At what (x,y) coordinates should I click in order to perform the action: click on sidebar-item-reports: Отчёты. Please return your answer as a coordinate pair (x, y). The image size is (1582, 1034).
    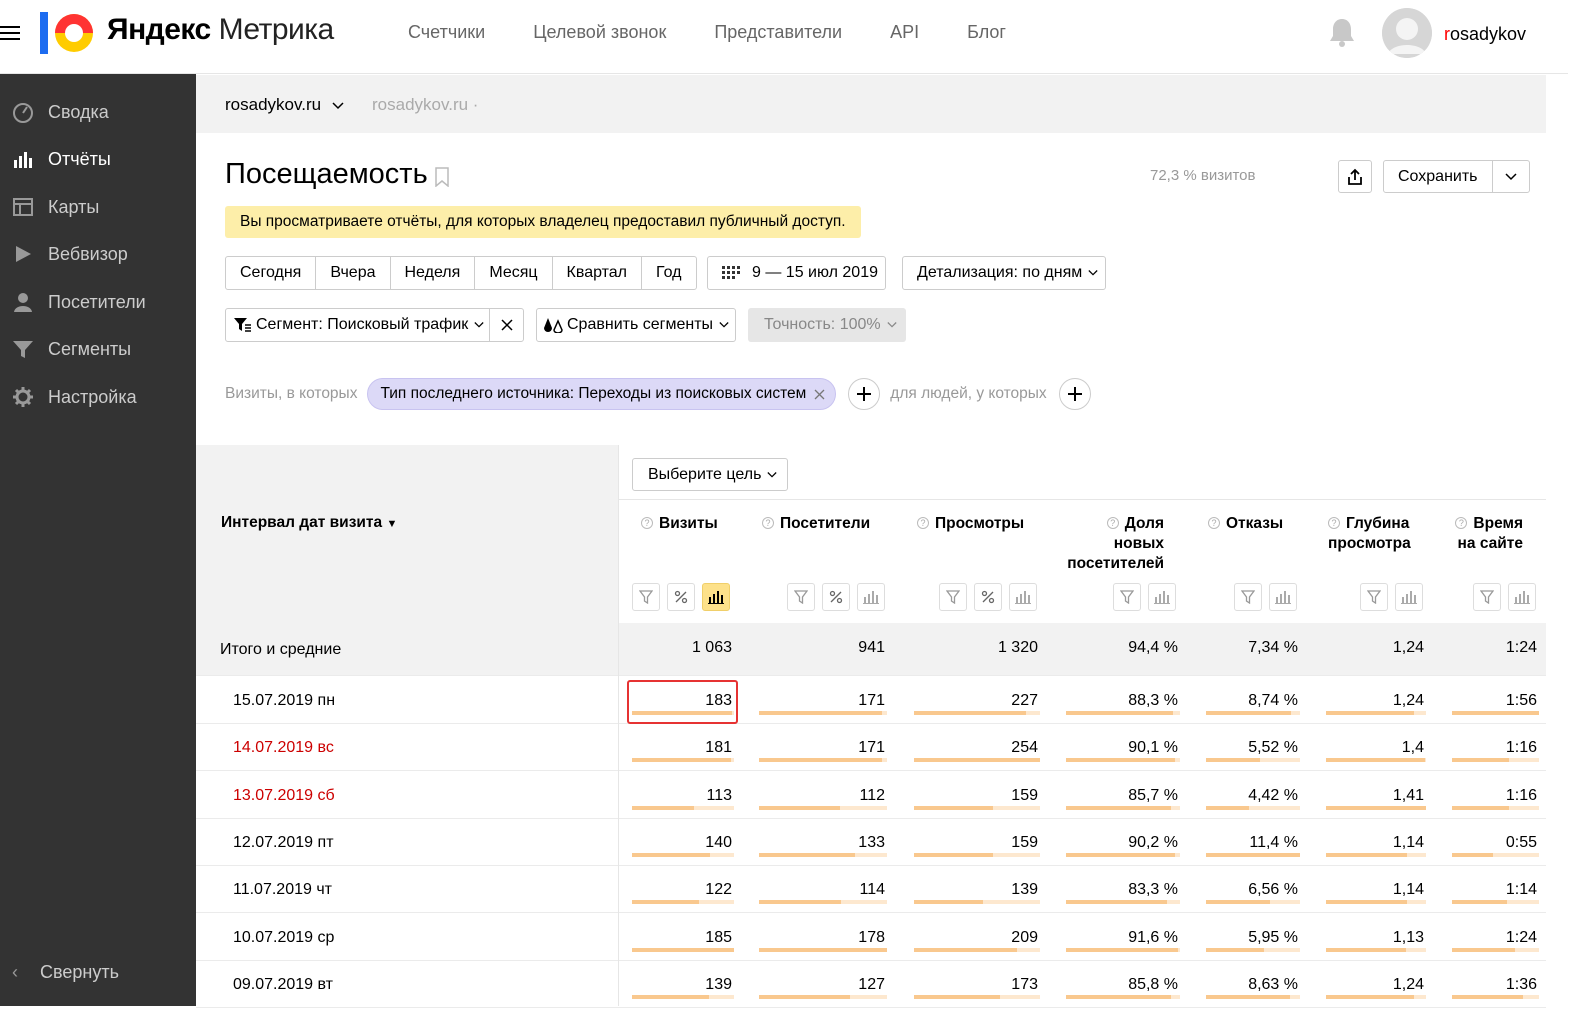
    Looking at the image, I should click on (98, 159).